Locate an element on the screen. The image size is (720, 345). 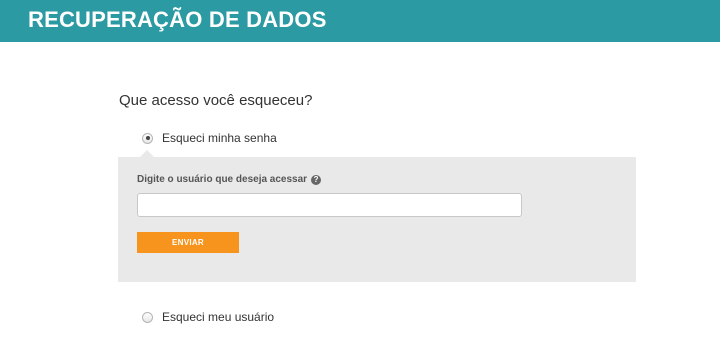
option-forgot-password: Esqueci minha senha is located at coordinates (209, 138).